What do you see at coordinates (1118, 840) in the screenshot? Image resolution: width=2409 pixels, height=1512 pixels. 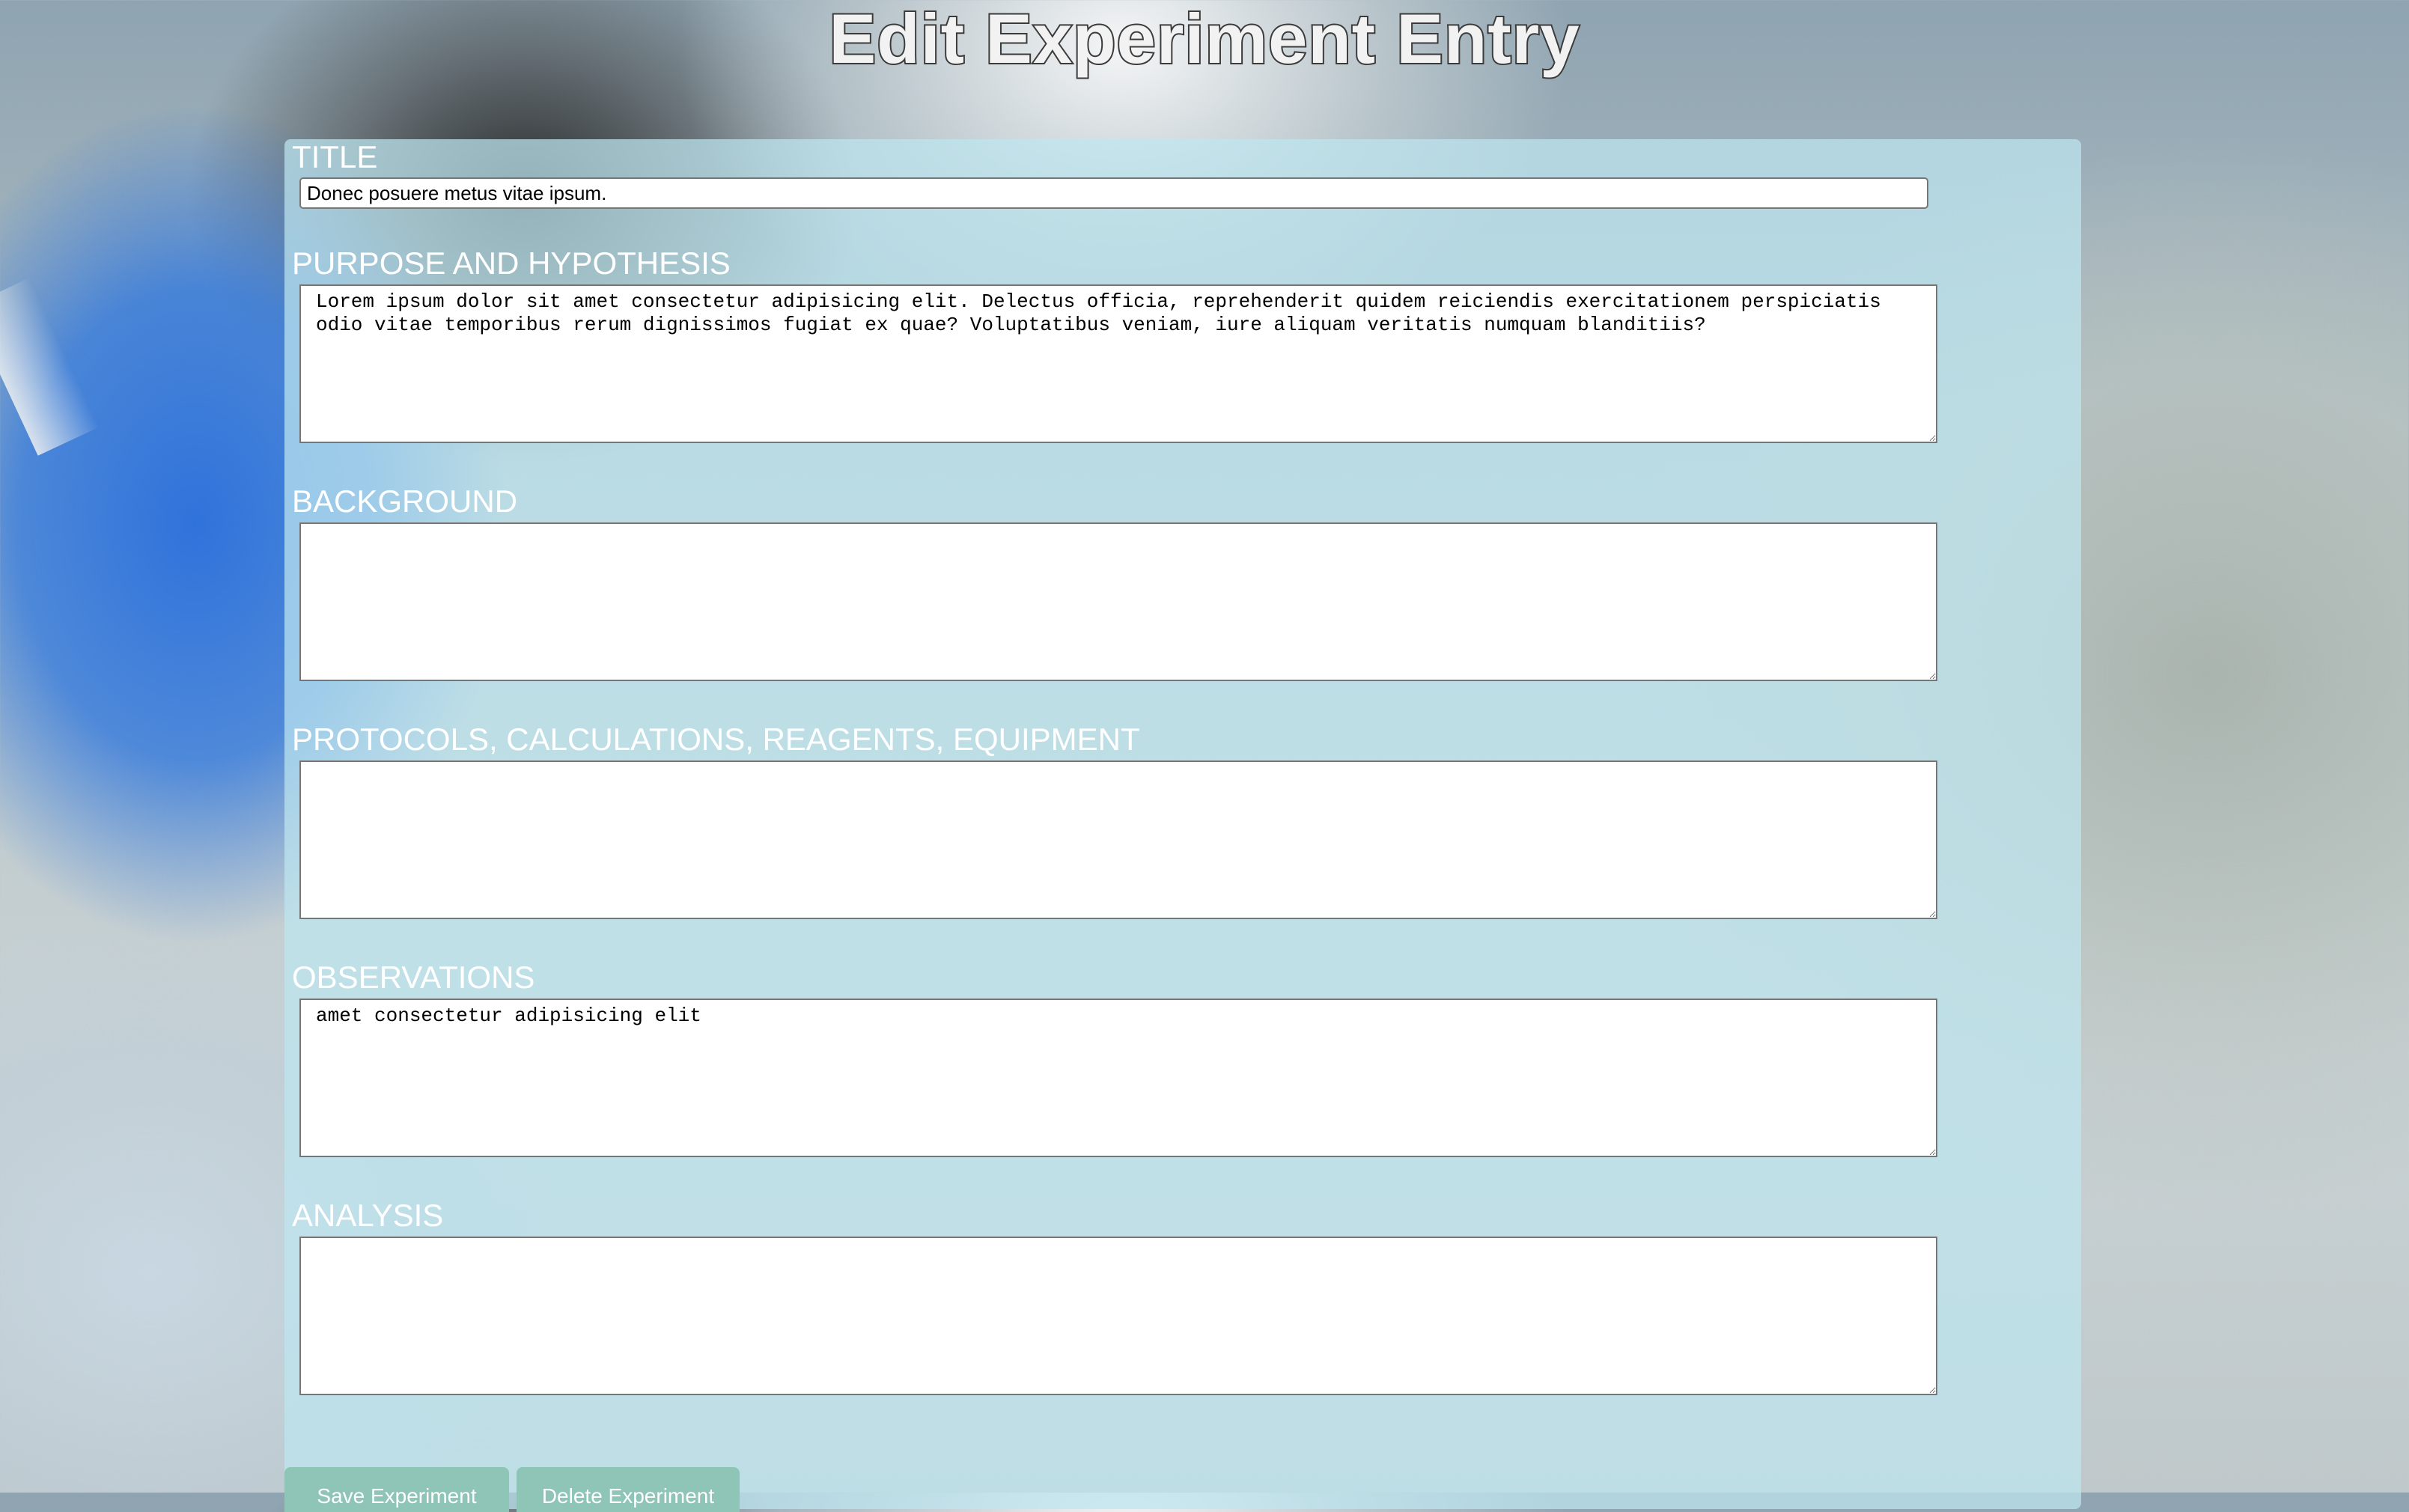 I see `protocols-textarea` at bounding box center [1118, 840].